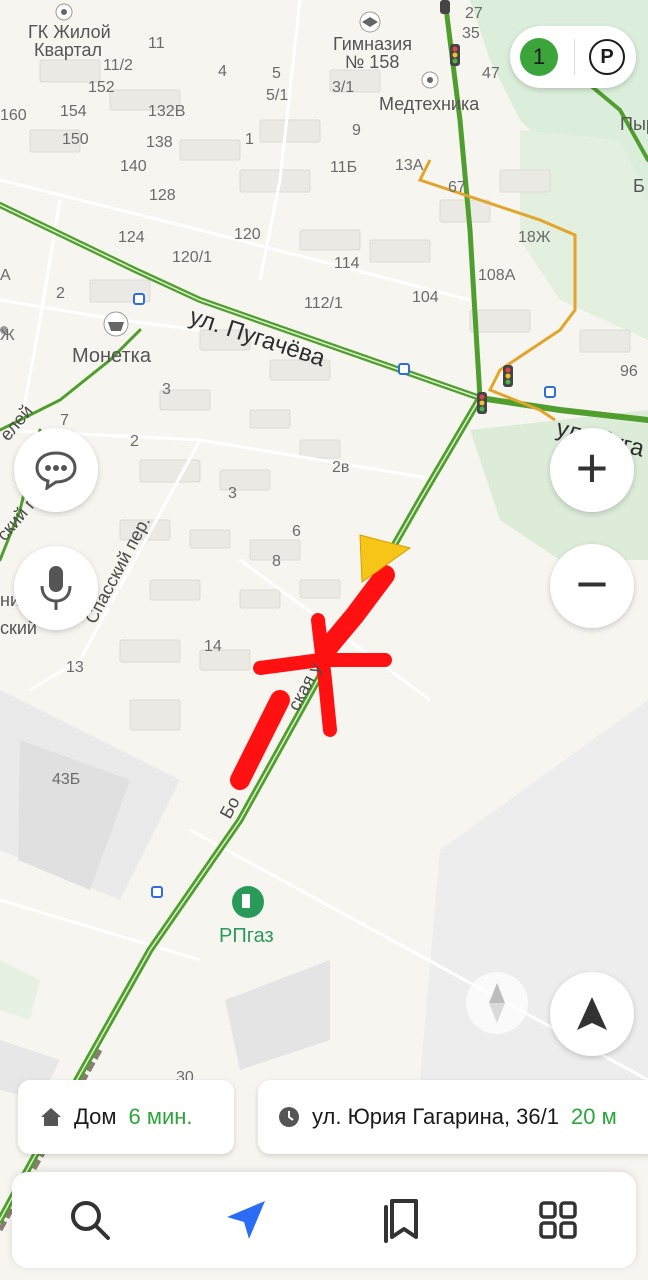  Describe the element at coordinates (66, 779) in the screenshot. I see `house-number: 43Б` at that location.